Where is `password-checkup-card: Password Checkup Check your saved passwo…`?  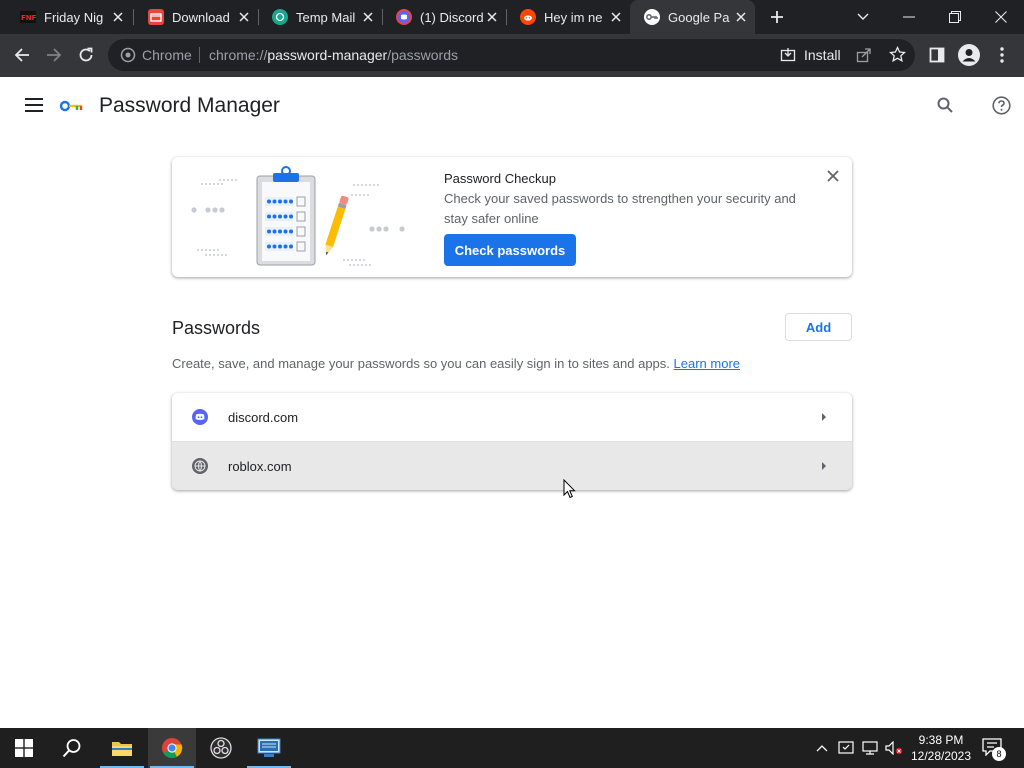
password-checkup-card: Password Checkup Check your saved passwo… is located at coordinates (512, 217).